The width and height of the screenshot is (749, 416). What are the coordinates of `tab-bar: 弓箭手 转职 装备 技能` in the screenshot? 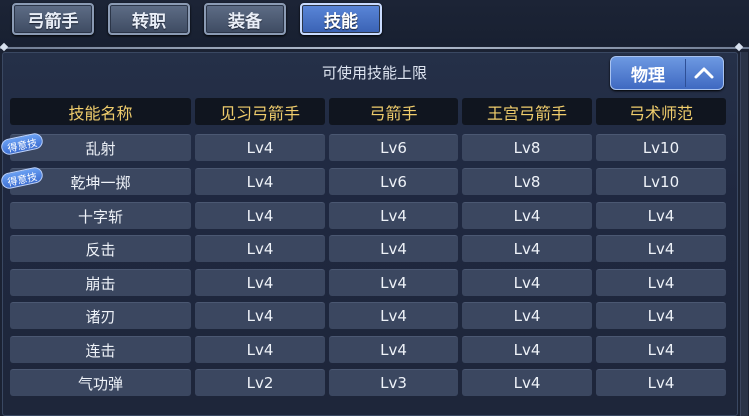 It's located at (374, 23).